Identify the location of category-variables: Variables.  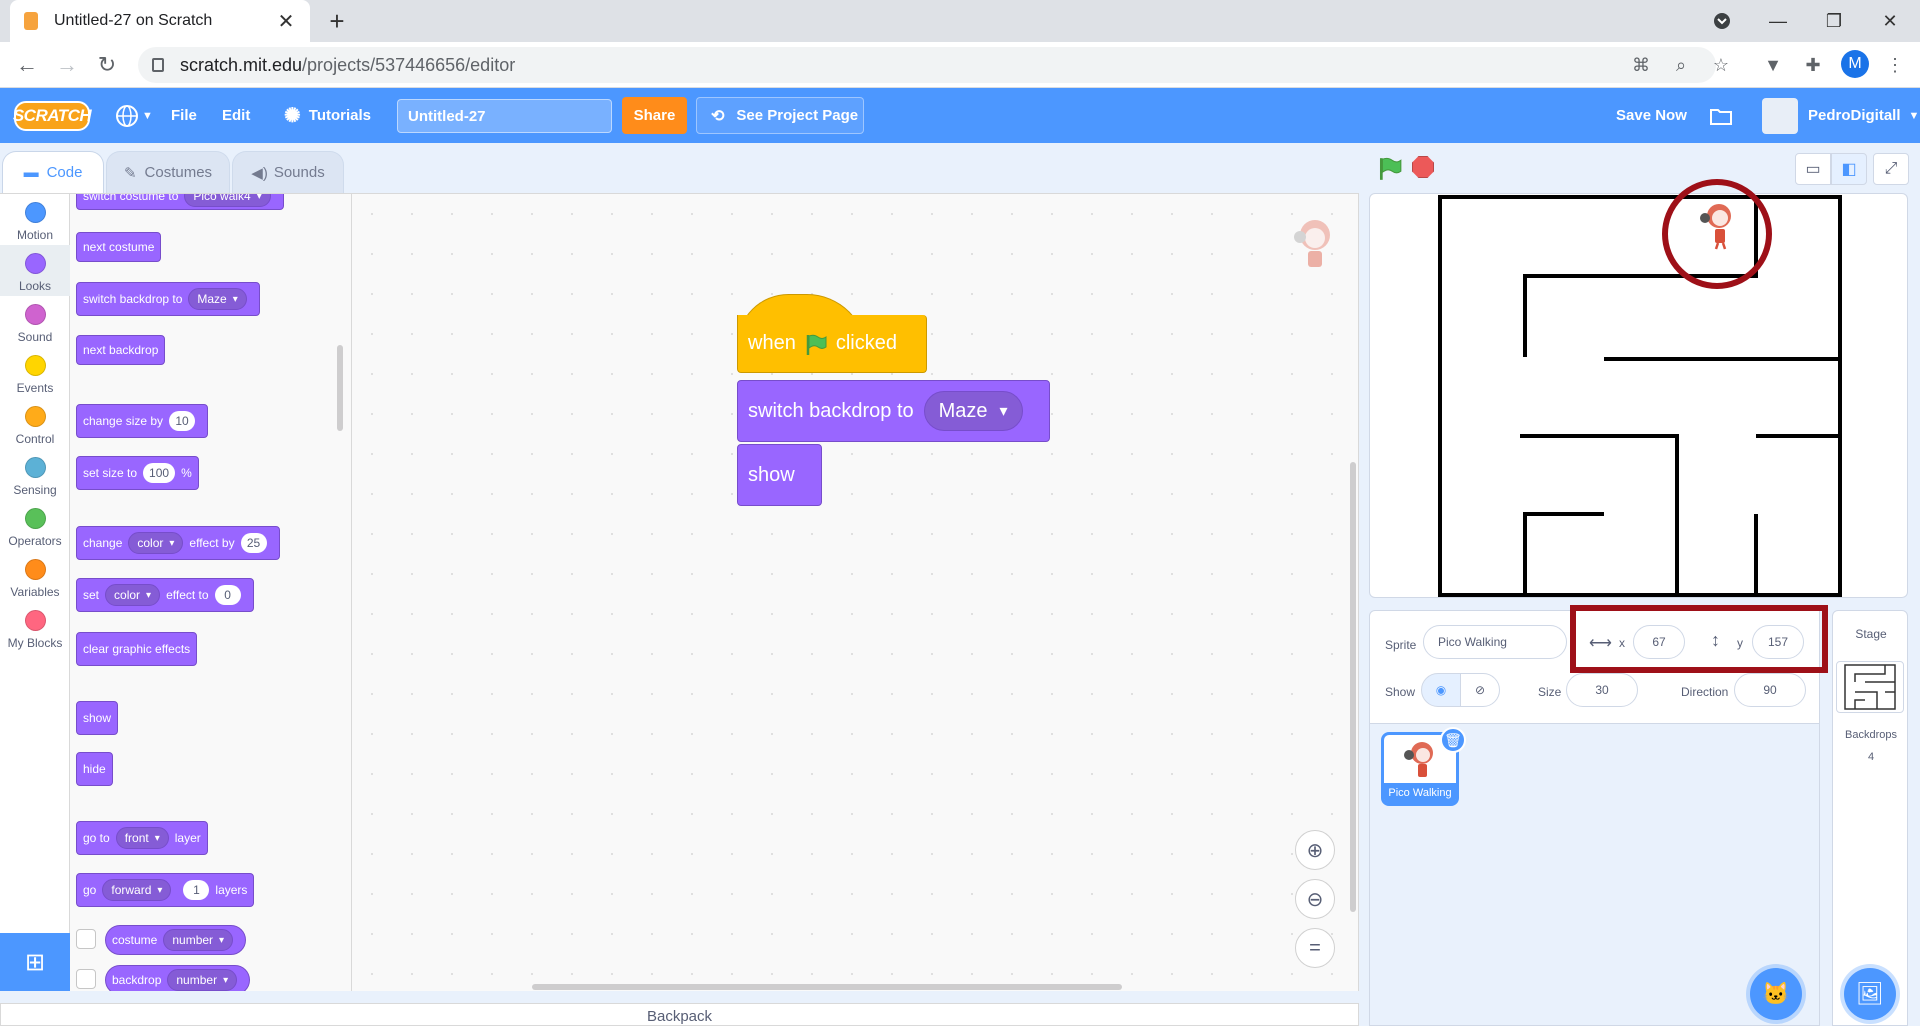
(35, 576).